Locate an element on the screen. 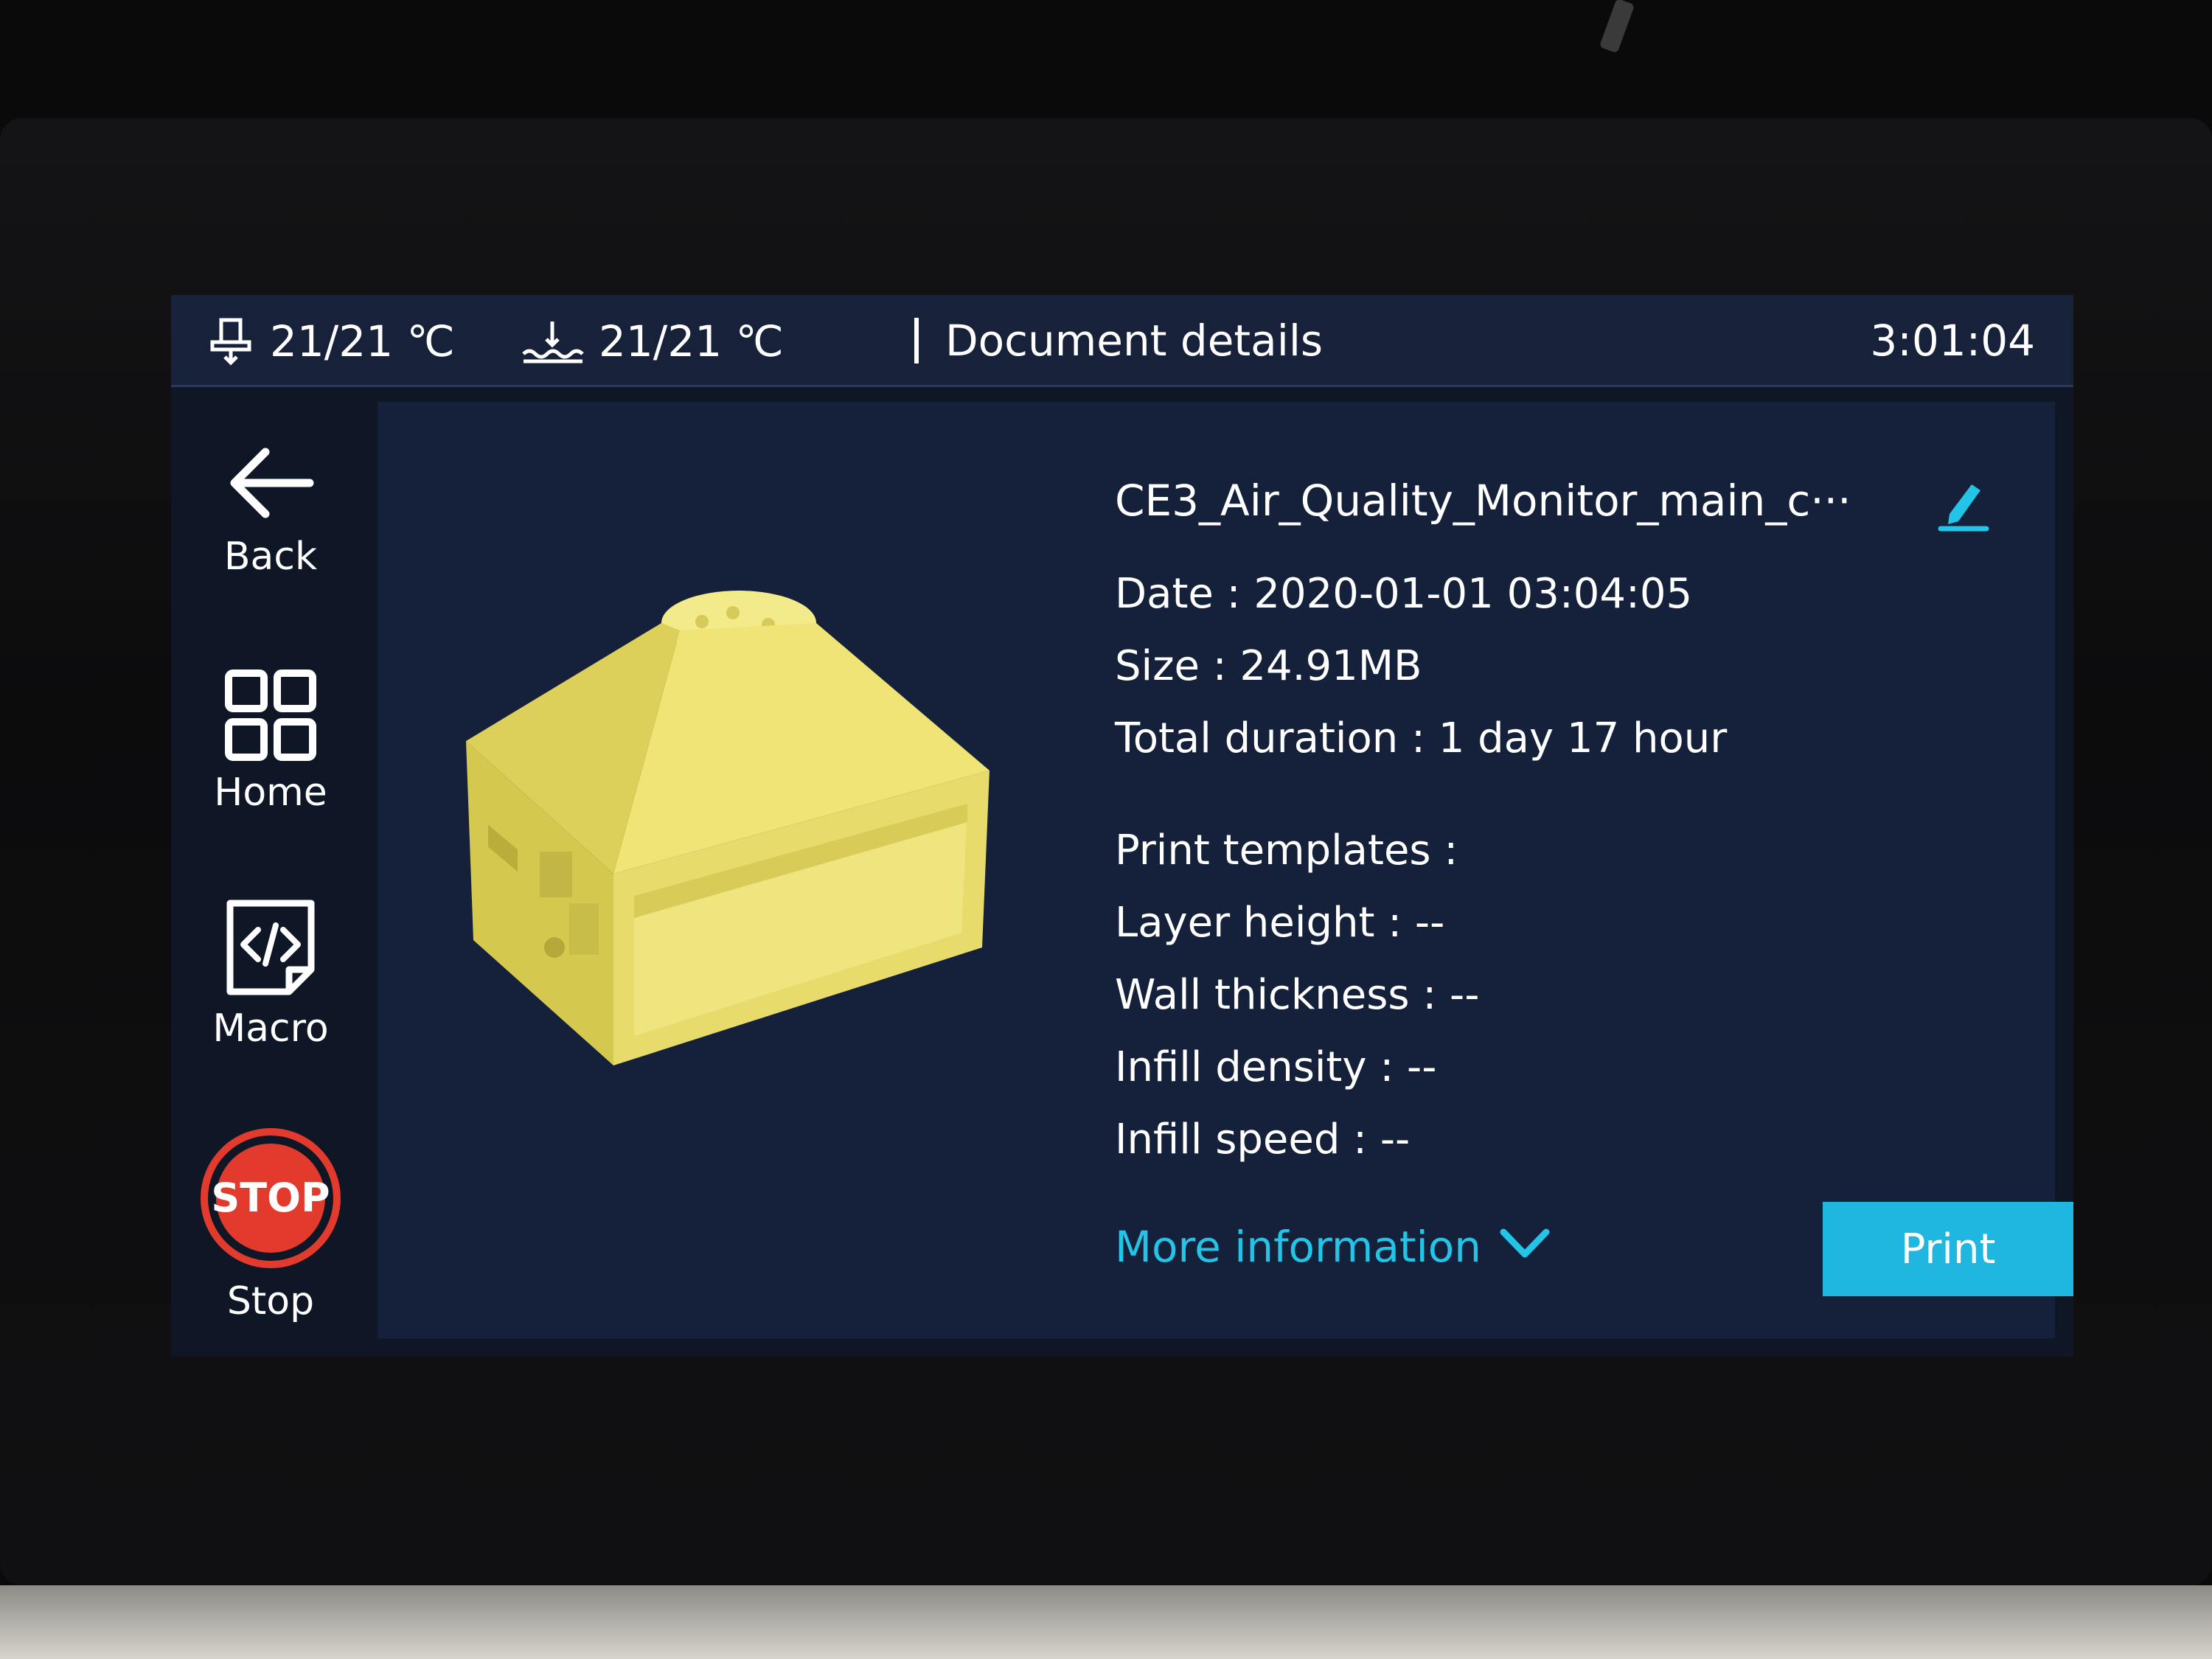 Image resolution: width=2212 pixels, height=1659 pixels. sidebar-item-label: Back is located at coordinates (270, 557).